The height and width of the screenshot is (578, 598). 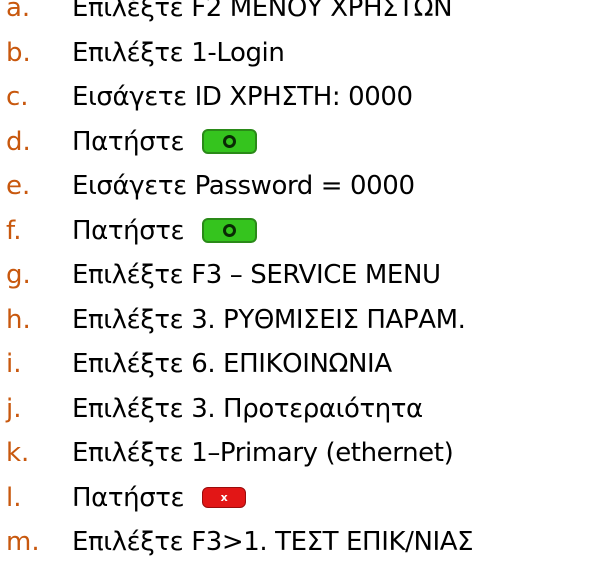 What do you see at coordinates (232, 364) in the screenshot?
I see `step-text: Επιλέξτε 6. ΕΠΙΚΟΙΝΩΝΙΑ` at bounding box center [232, 364].